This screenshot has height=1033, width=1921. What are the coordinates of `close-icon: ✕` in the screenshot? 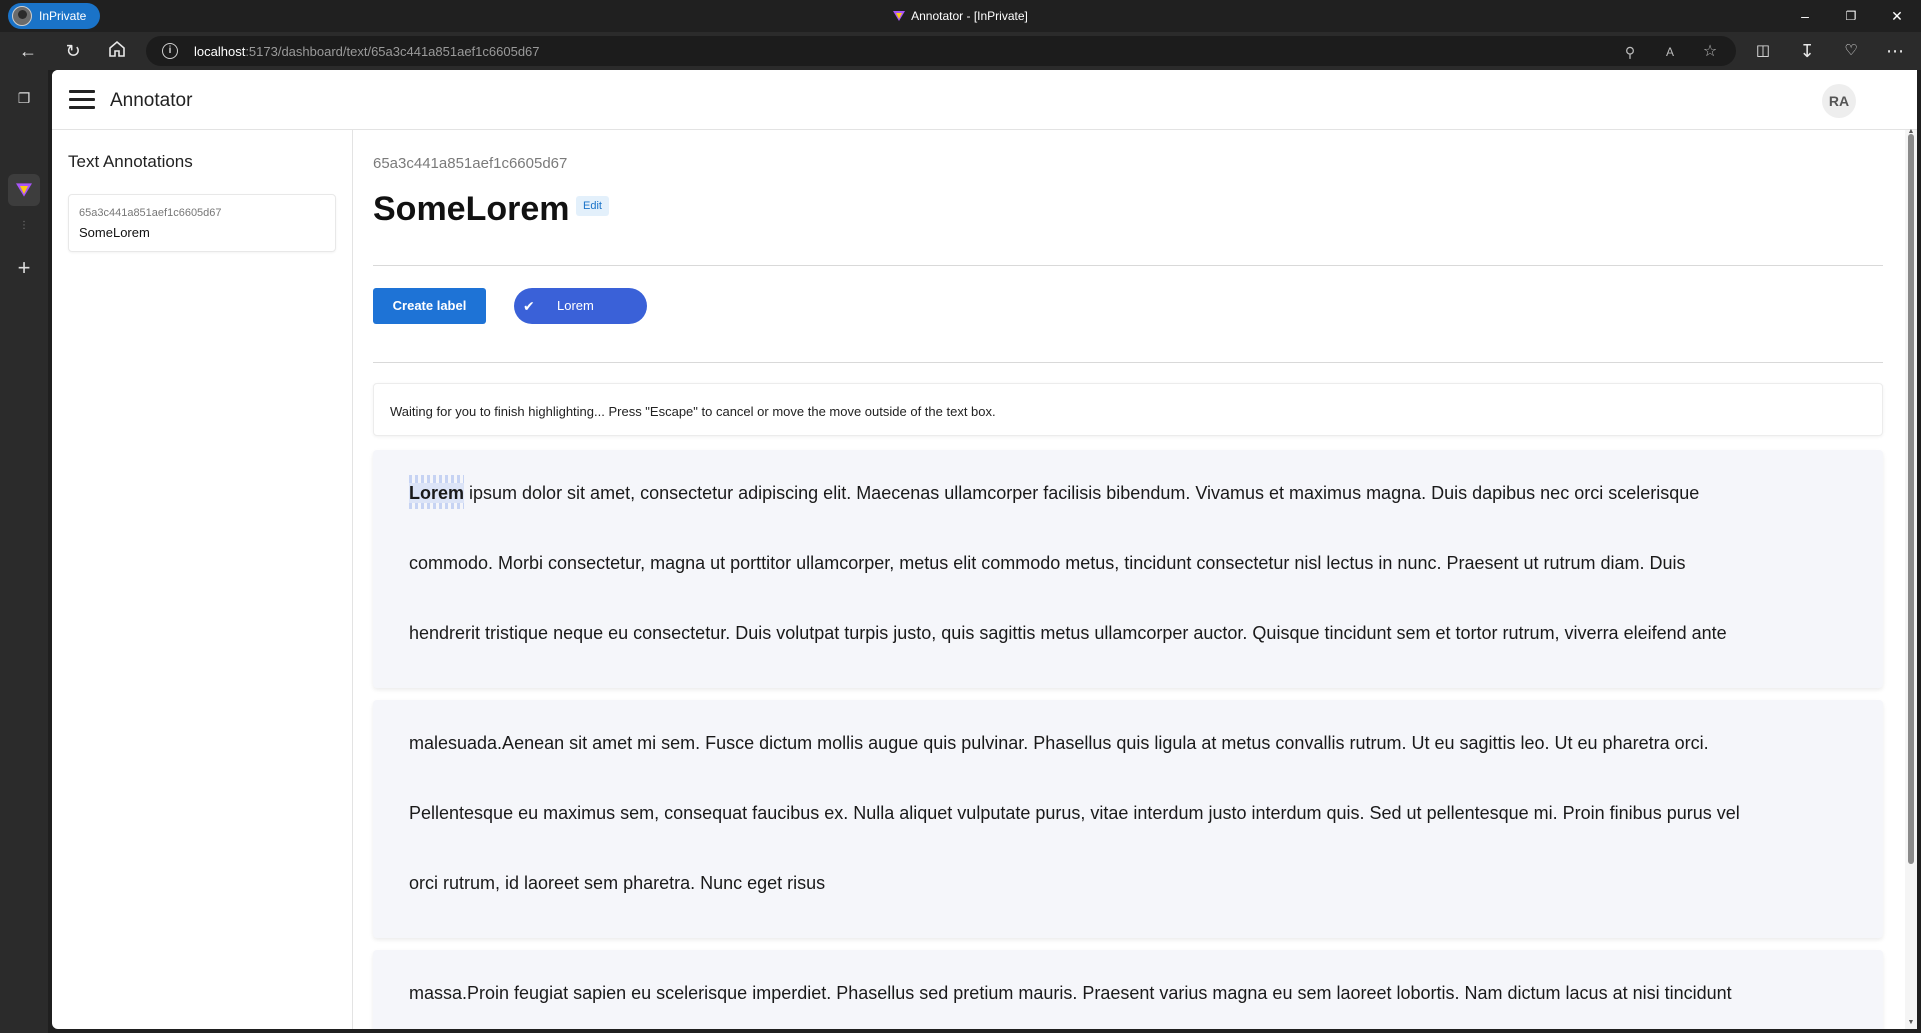 It's located at (1897, 16).